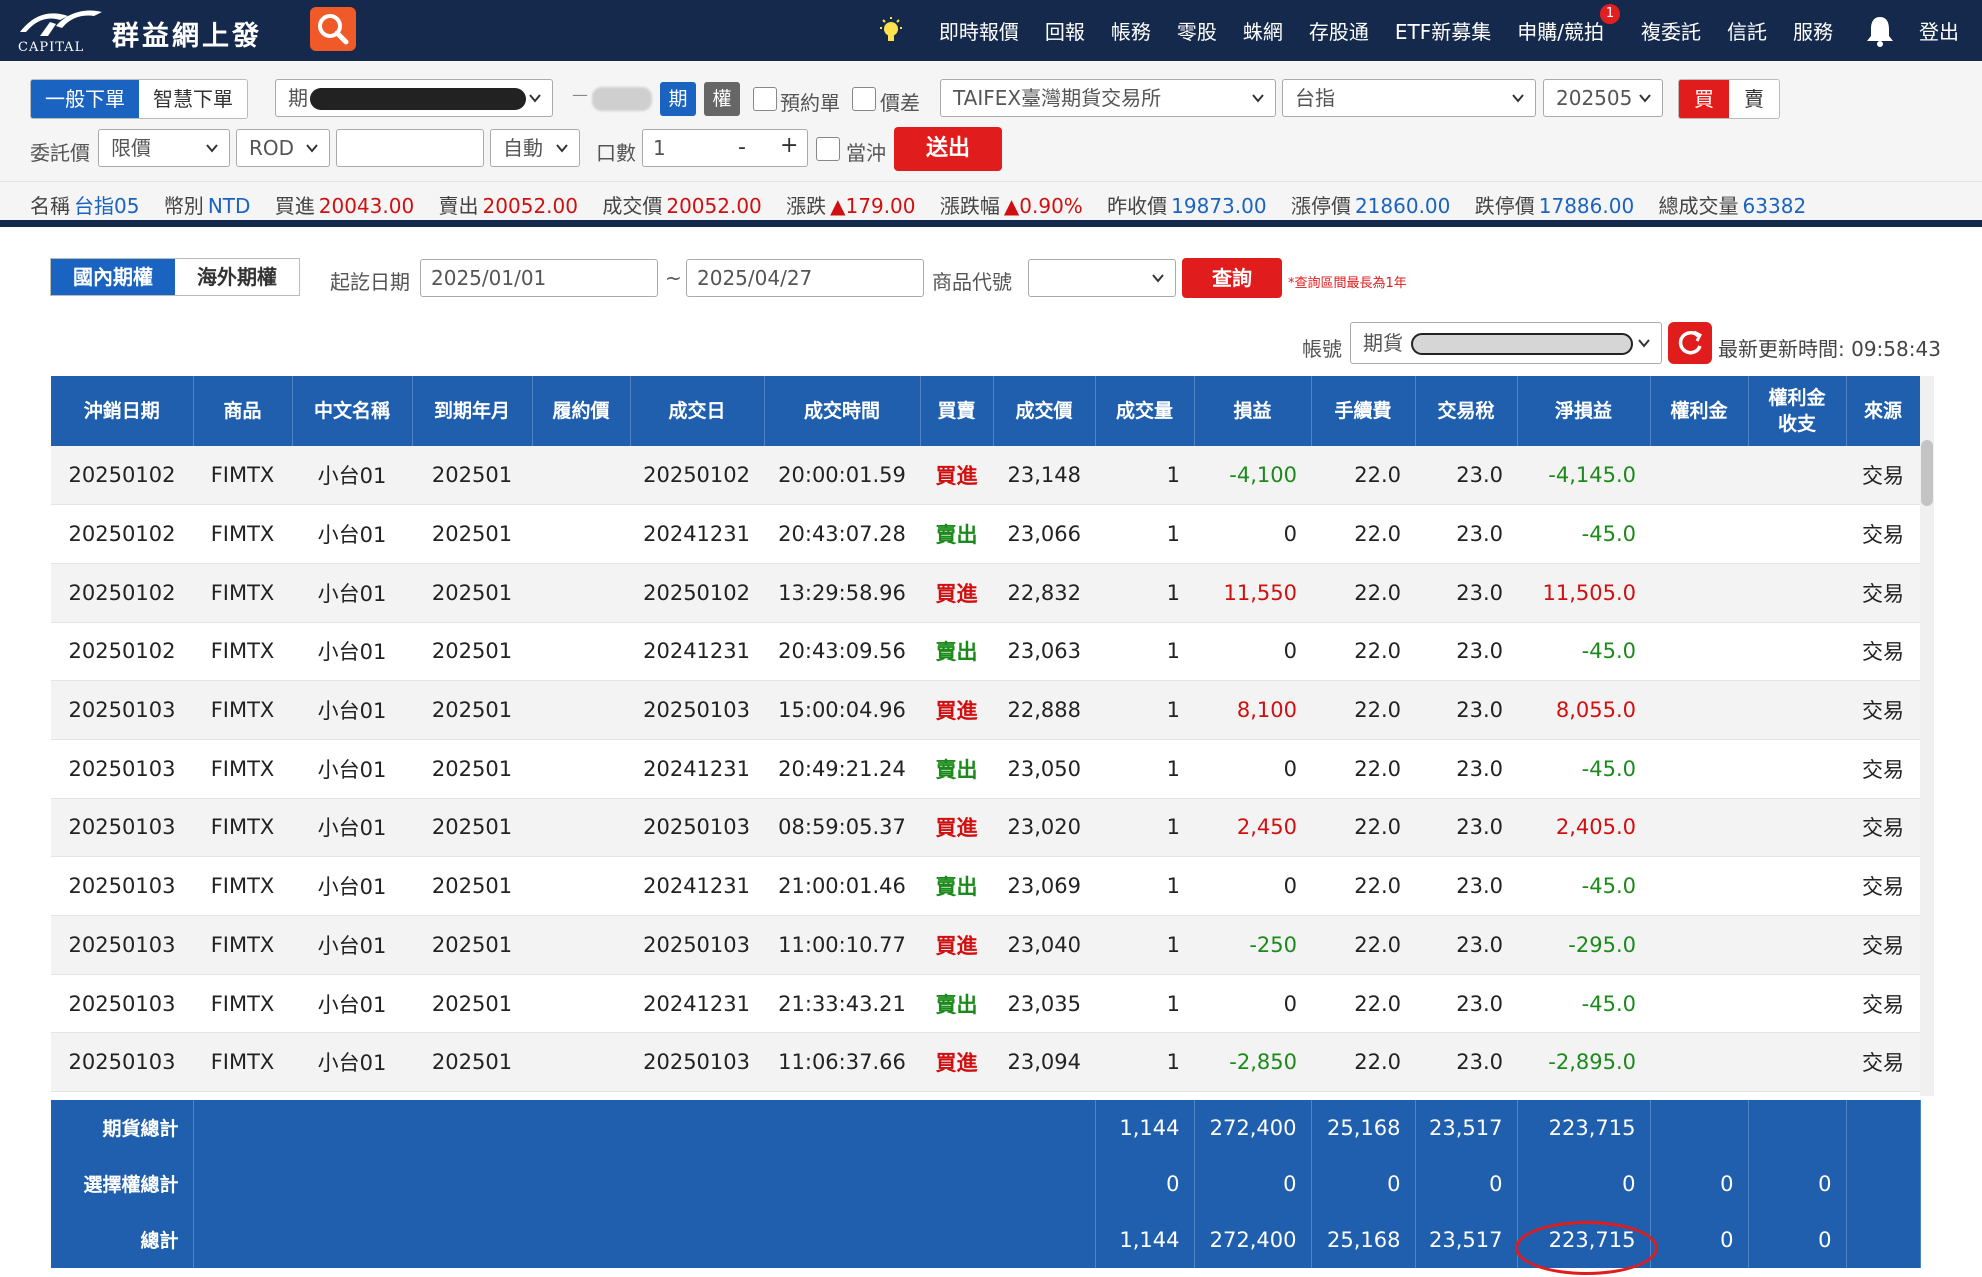 The image size is (1982, 1277). Describe the element at coordinates (131, 148) in the screenshot. I see `price-type-value: 限價` at that location.